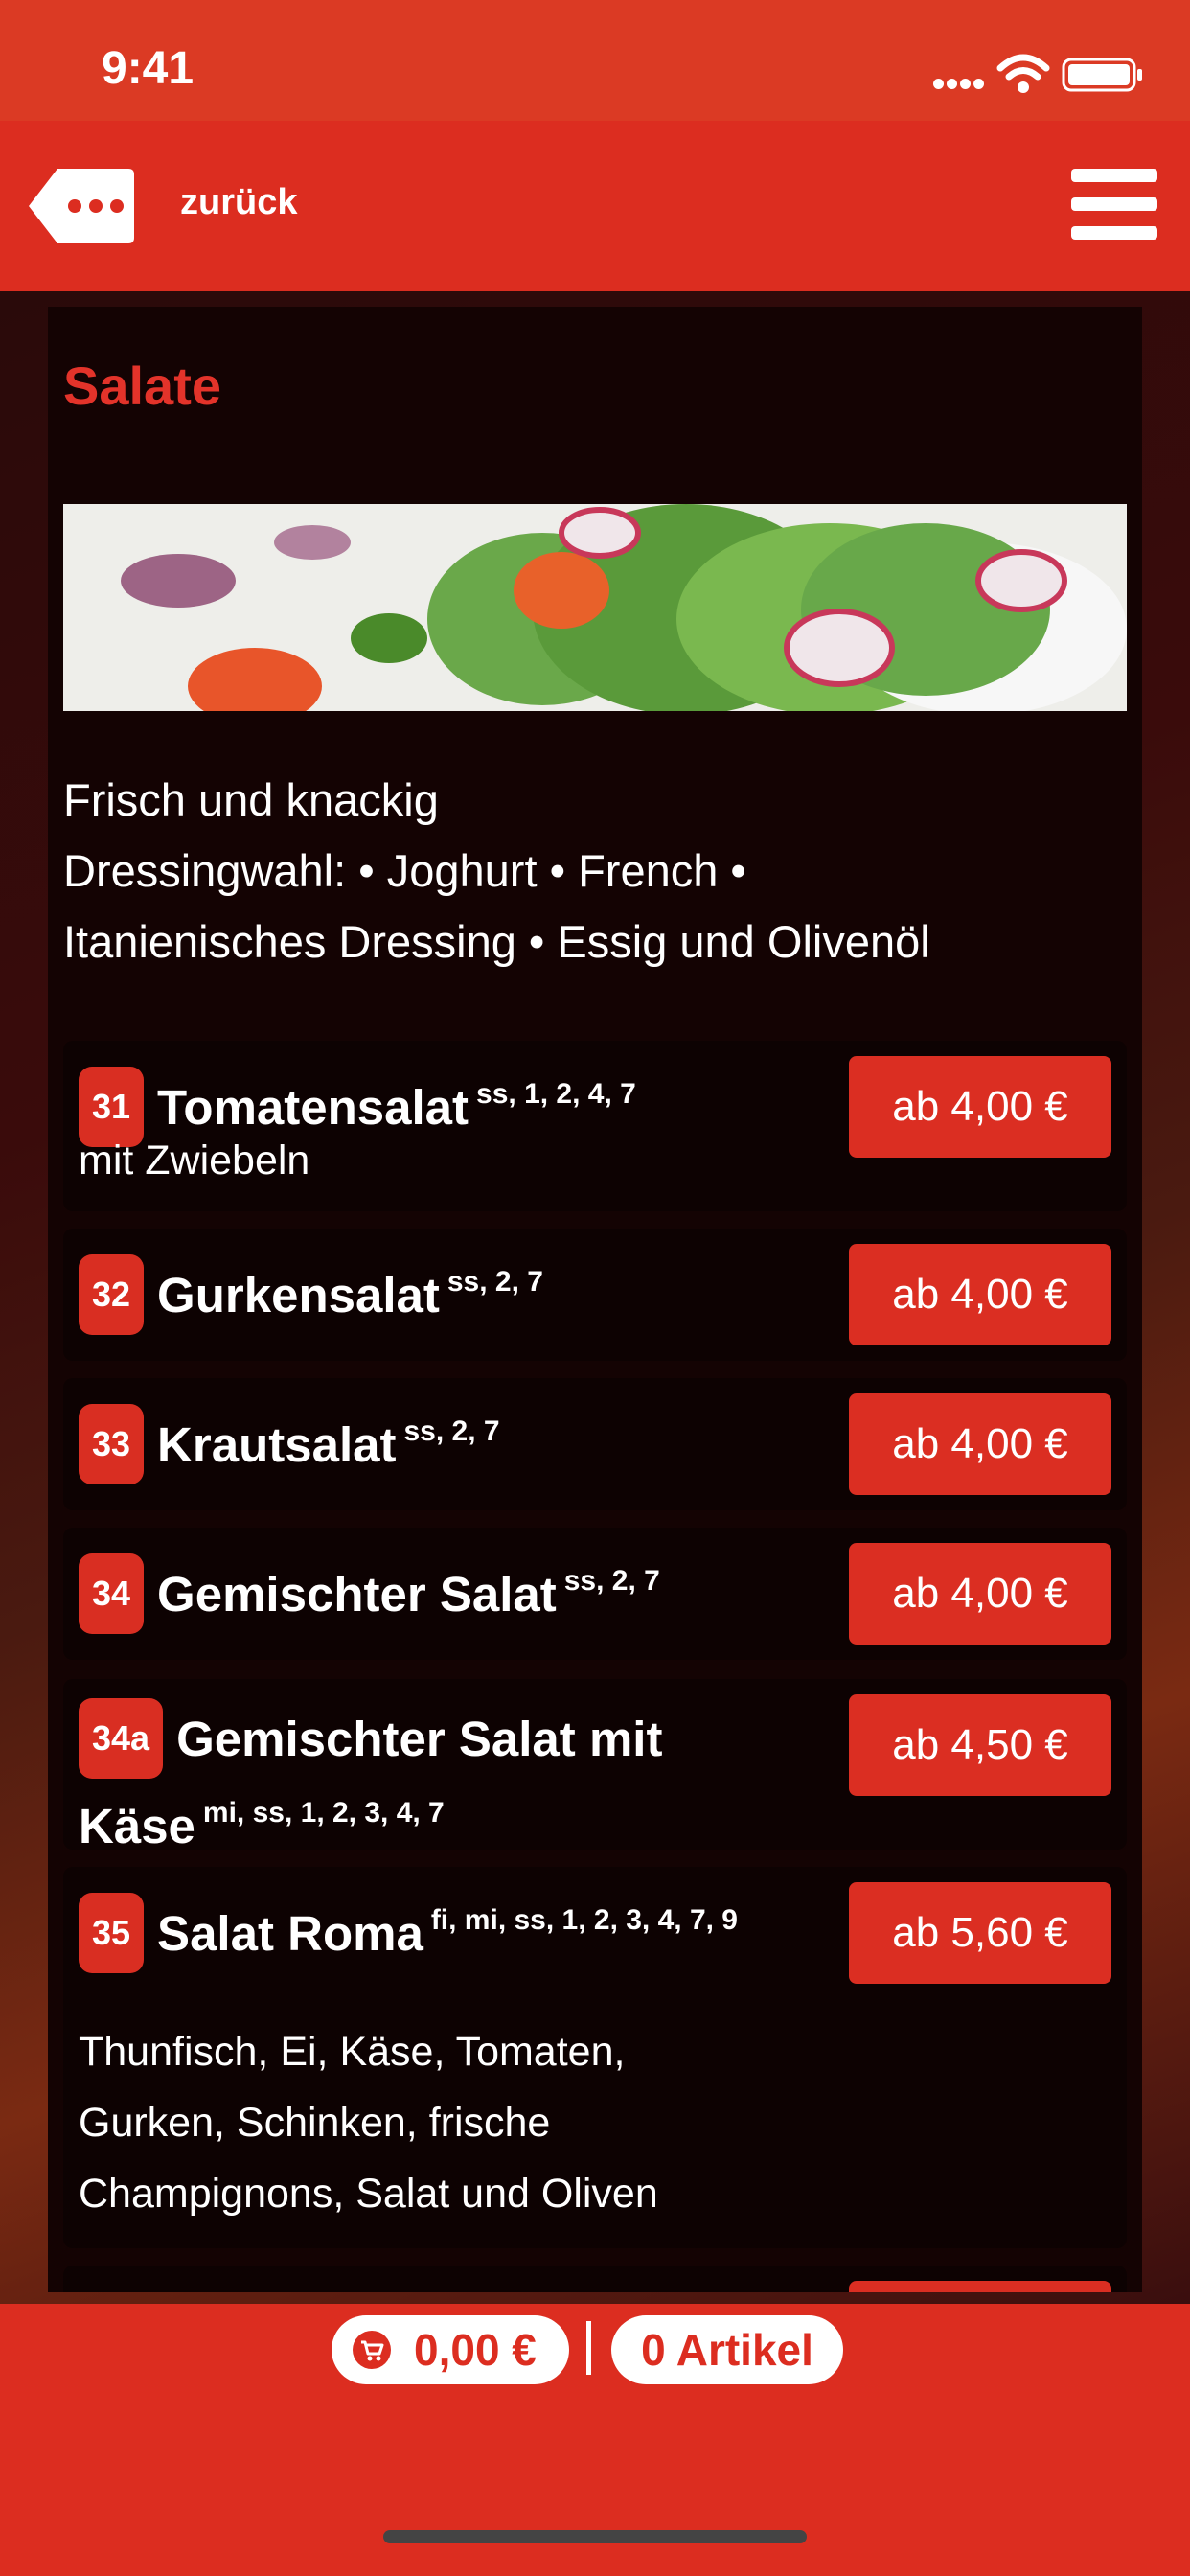 The height and width of the screenshot is (2576, 1190). Describe the element at coordinates (277, 1444) in the screenshot. I see `item-name: Krautsalat` at that location.